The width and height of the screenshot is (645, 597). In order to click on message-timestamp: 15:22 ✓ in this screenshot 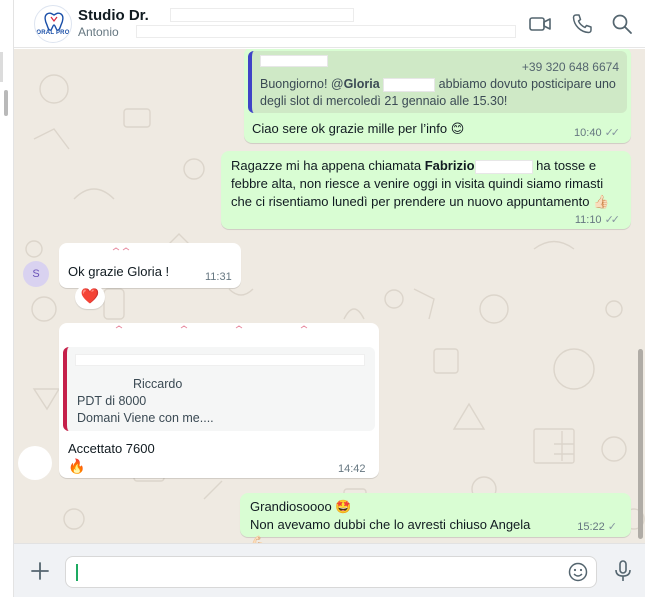, I will do `click(597, 527)`.